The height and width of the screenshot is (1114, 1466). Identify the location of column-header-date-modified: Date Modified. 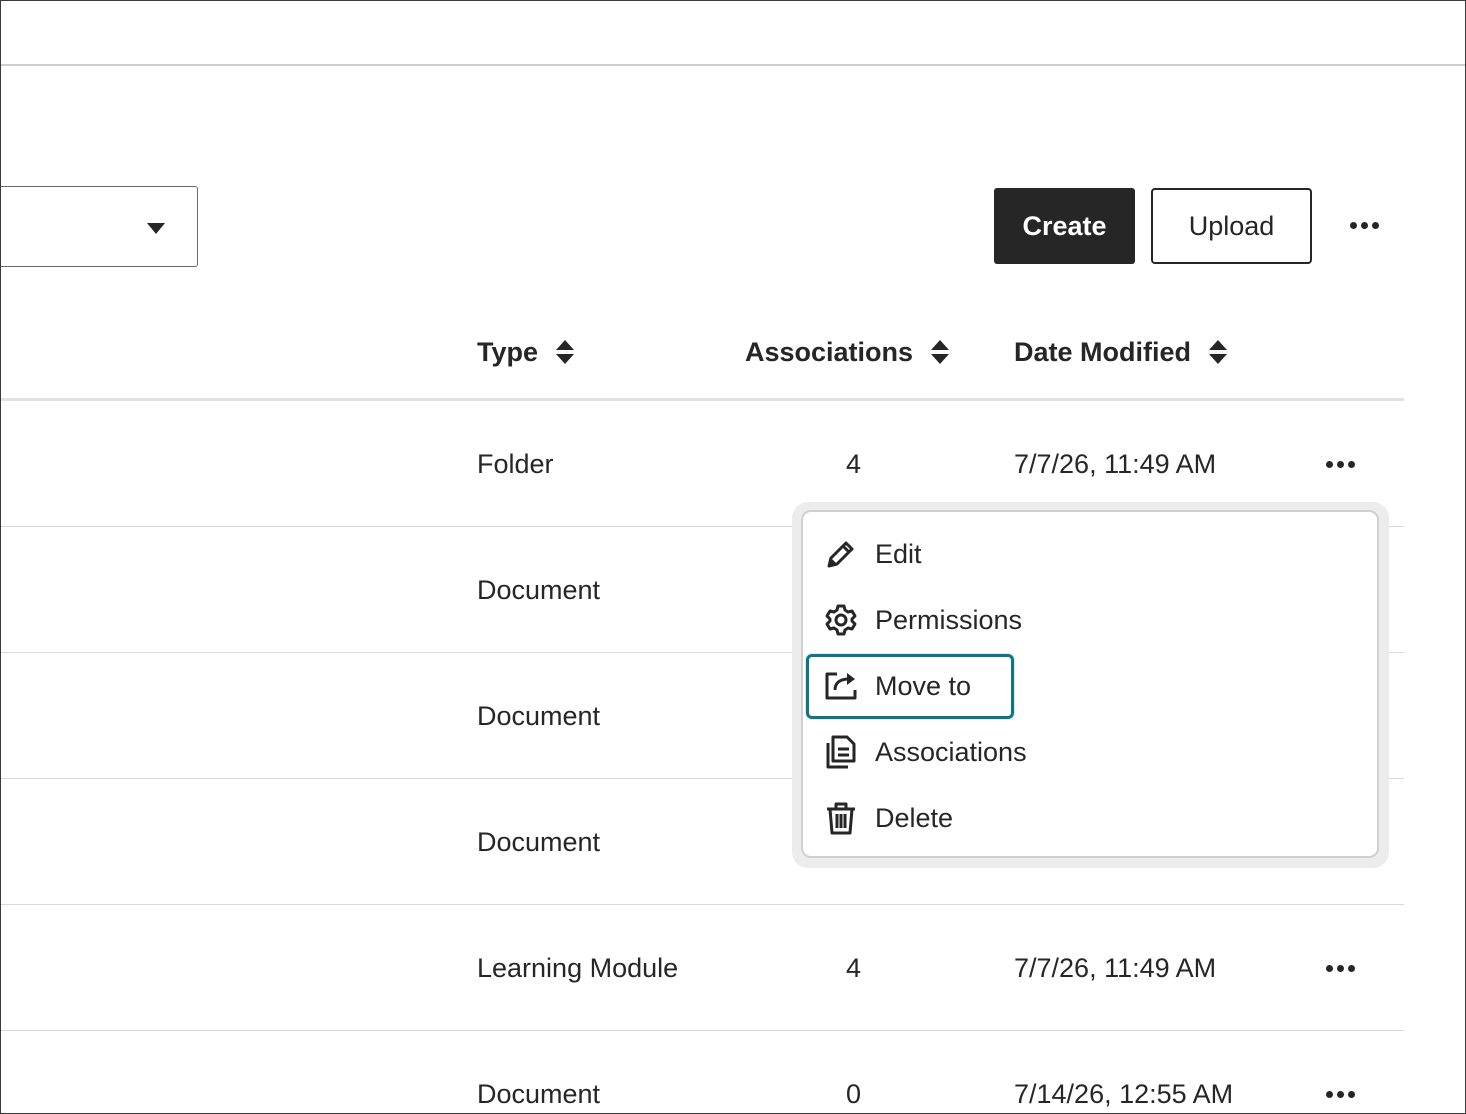
(1121, 352).